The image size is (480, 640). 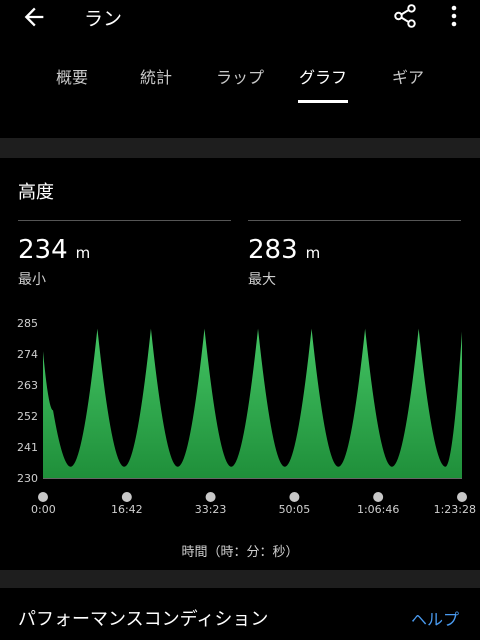 What do you see at coordinates (211, 509) in the screenshot?
I see `x-tick-label: 33:23` at bounding box center [211, 509].